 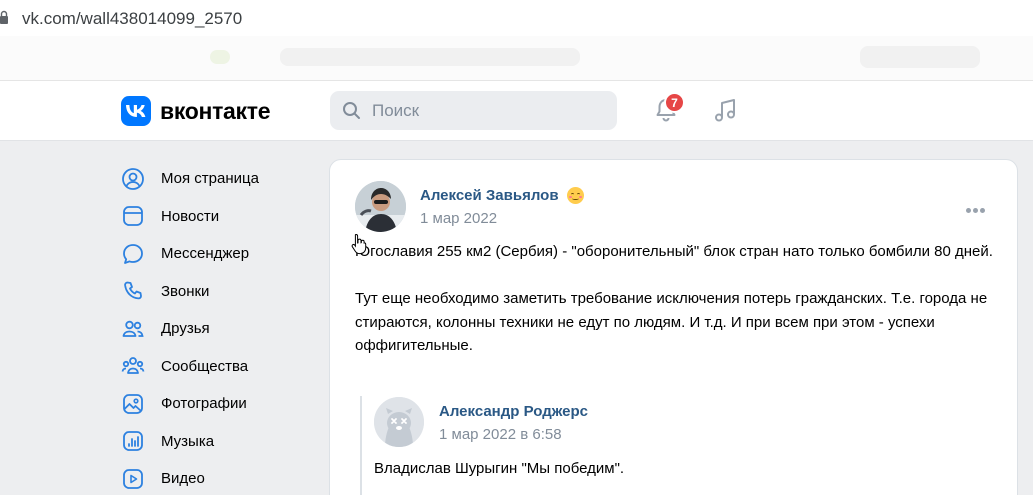 I want to click on search-placeholder: Поиск, so click(x=396, y=110).